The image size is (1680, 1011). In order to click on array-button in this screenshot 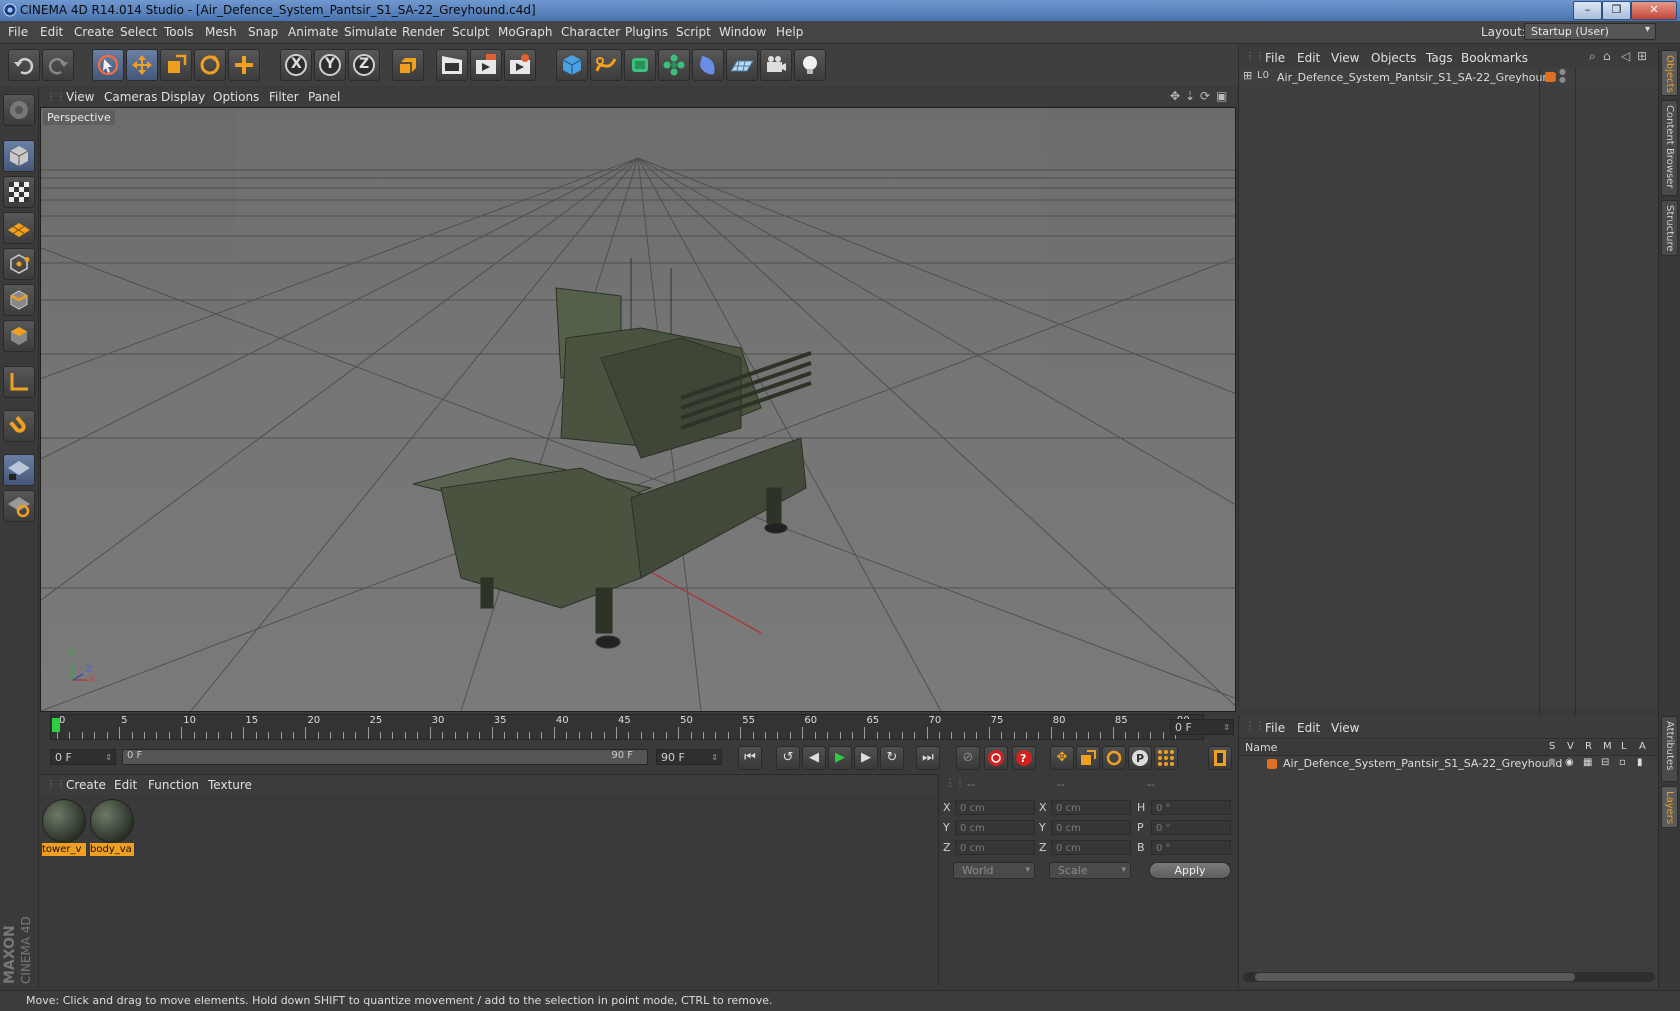, I will do `click(674, 65)`.